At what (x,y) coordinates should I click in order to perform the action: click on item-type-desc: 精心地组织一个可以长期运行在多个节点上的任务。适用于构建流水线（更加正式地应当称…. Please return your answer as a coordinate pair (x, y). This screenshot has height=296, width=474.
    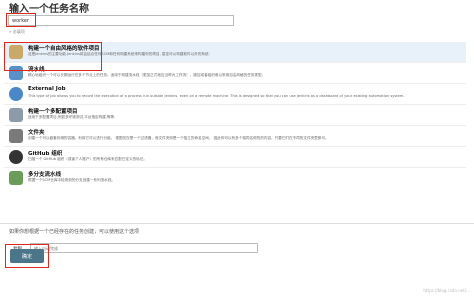
    Looking at the image, I should click on (147, 75).